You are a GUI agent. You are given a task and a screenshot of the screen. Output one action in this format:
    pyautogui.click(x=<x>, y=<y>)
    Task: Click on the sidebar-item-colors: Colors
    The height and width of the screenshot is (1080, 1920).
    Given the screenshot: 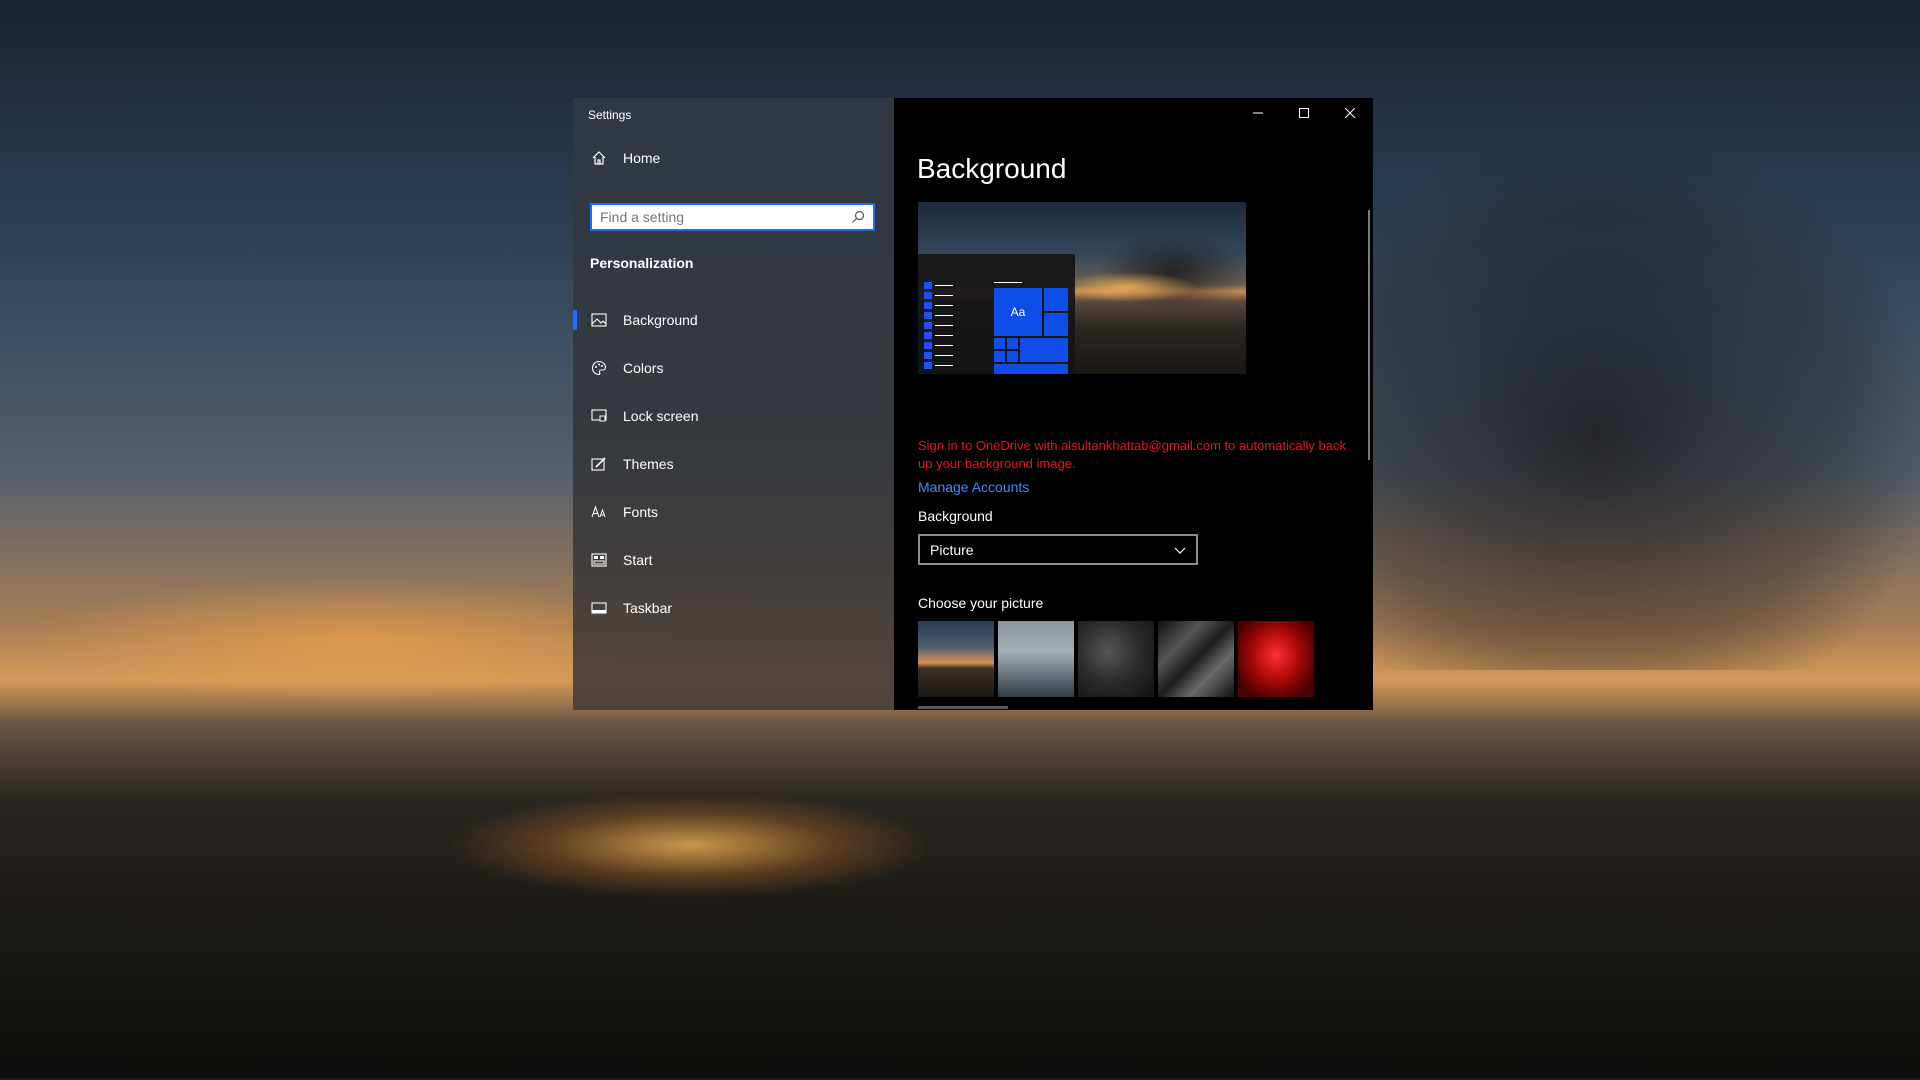 What is the action you would take?
    pyautogui.click(x=733, y=368)
    